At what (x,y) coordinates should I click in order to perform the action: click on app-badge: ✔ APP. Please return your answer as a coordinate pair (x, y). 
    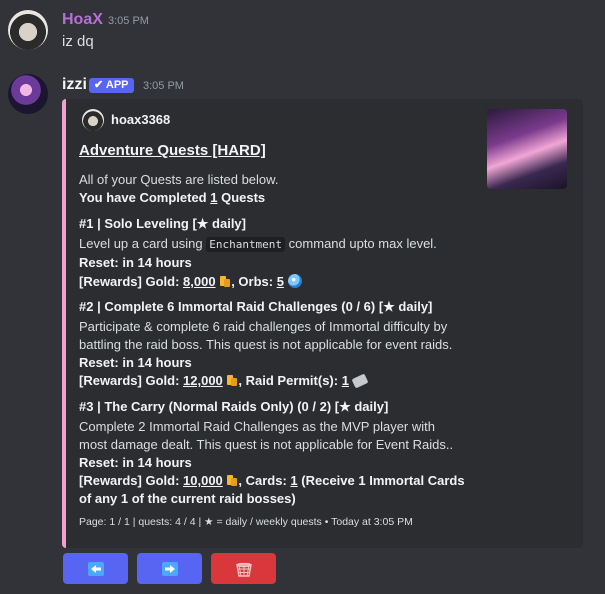
    Looking at the image, I should click on (111, 85).